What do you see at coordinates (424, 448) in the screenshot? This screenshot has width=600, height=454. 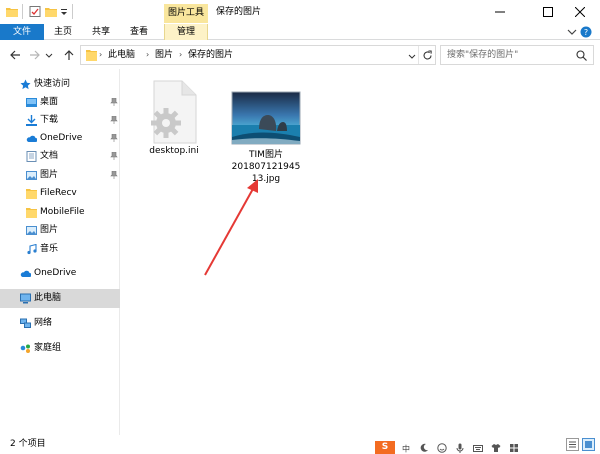 I see `moon-icon` at bounding box center [424, 448].